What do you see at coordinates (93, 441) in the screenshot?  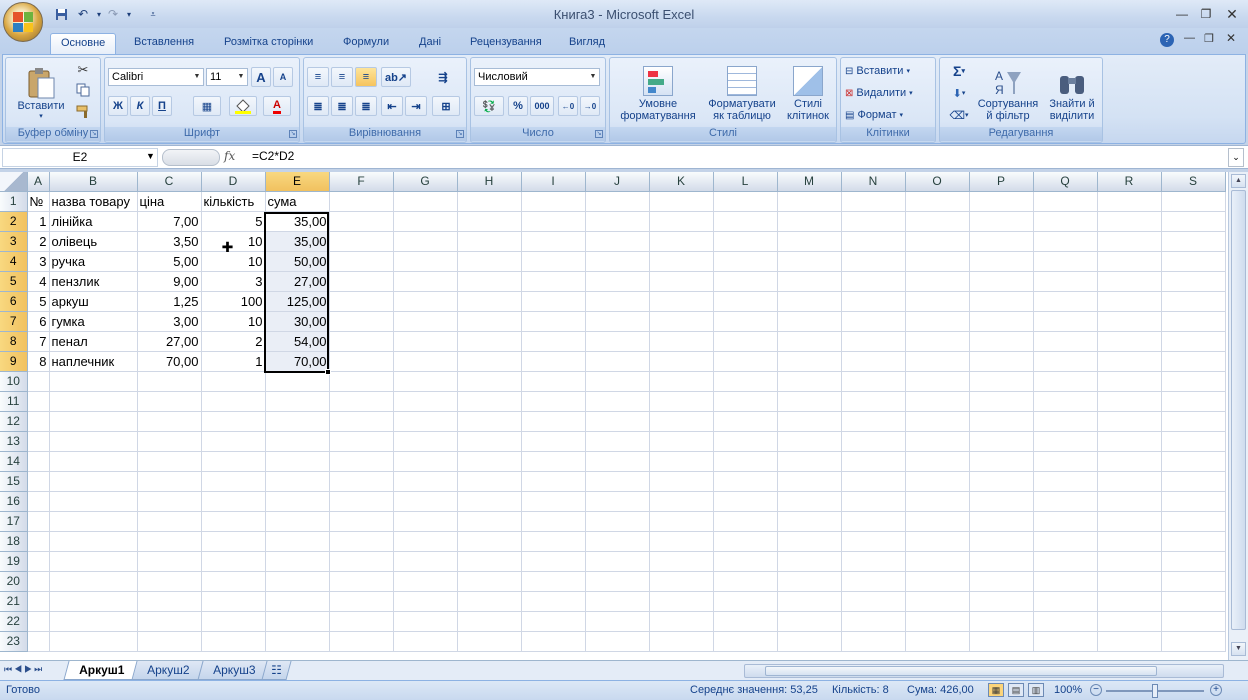 I see `cell-b13` at bounding box center [93, 441].